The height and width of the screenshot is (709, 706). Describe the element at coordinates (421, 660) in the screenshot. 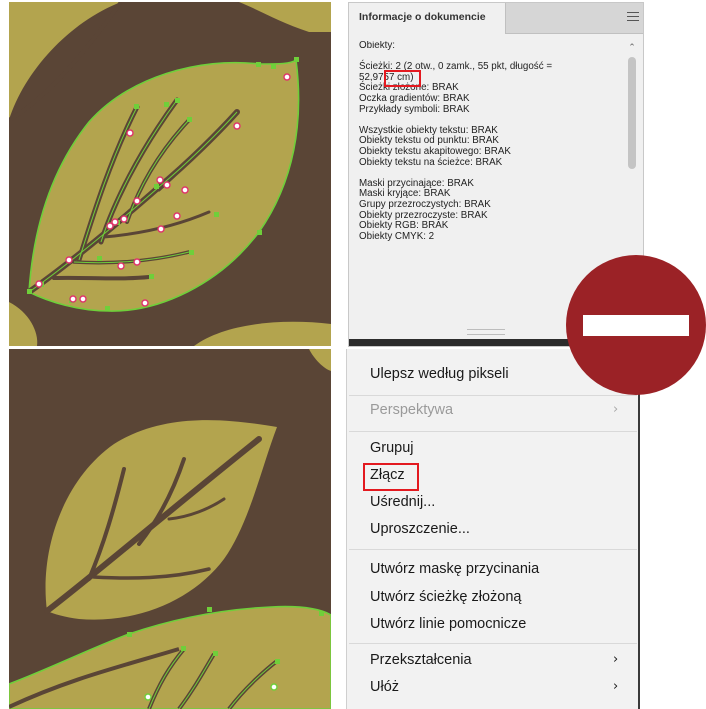

I see `menu-item-transform: Przekształcenia` at that location.